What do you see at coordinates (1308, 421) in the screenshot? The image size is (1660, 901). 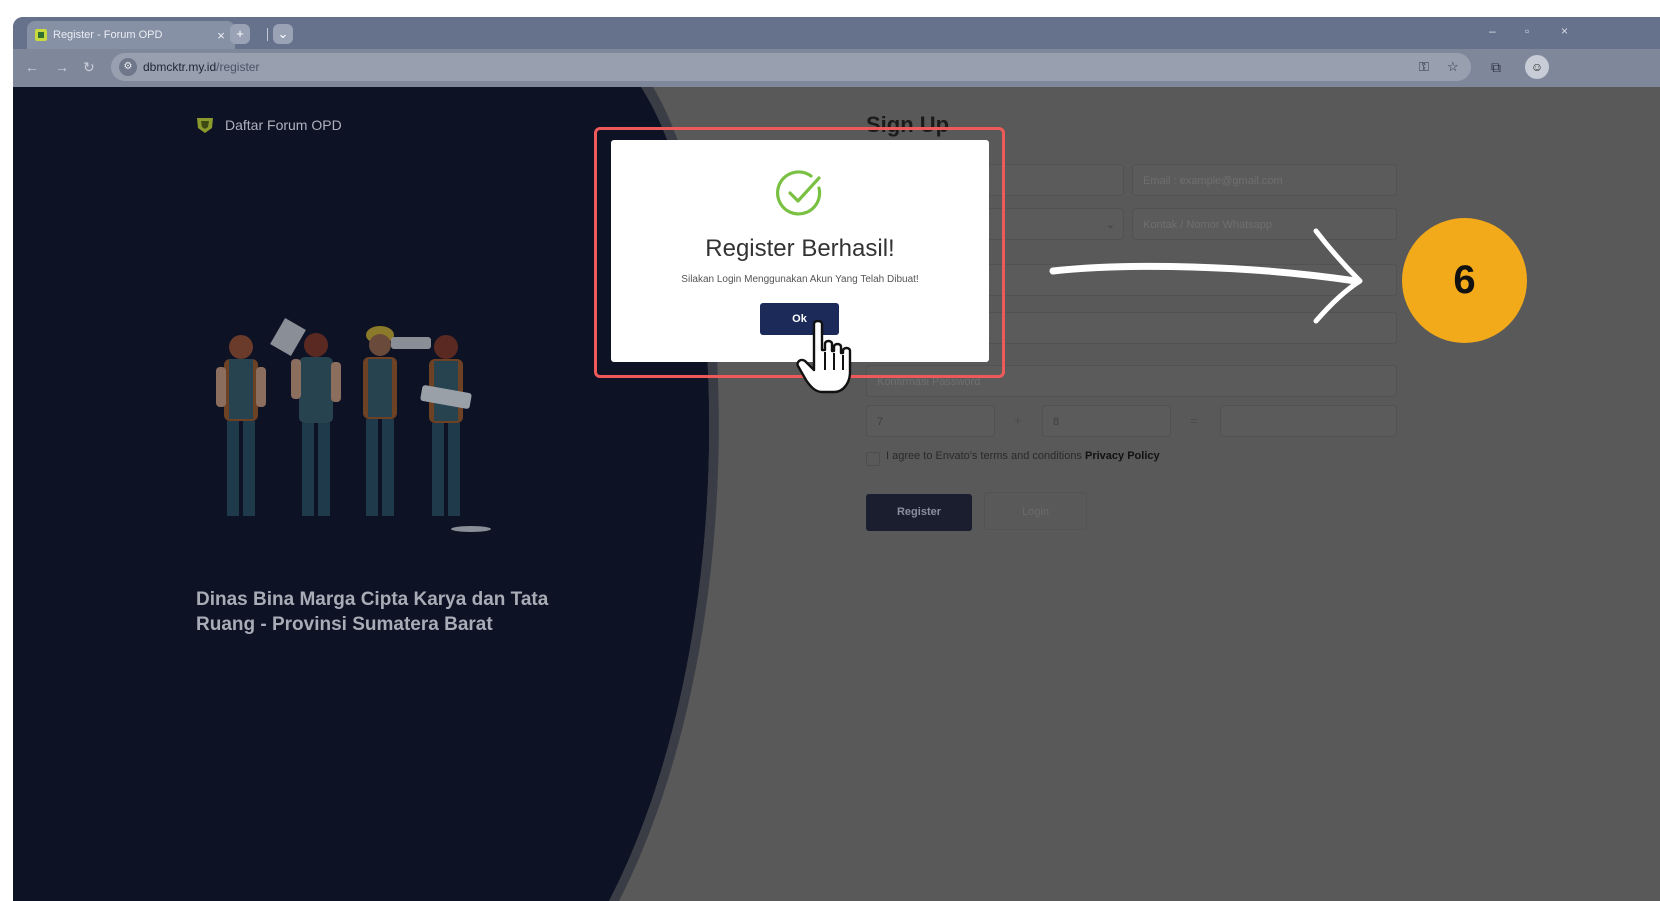 I see `captcha-answer-field` at bounding box center [1308, 421].